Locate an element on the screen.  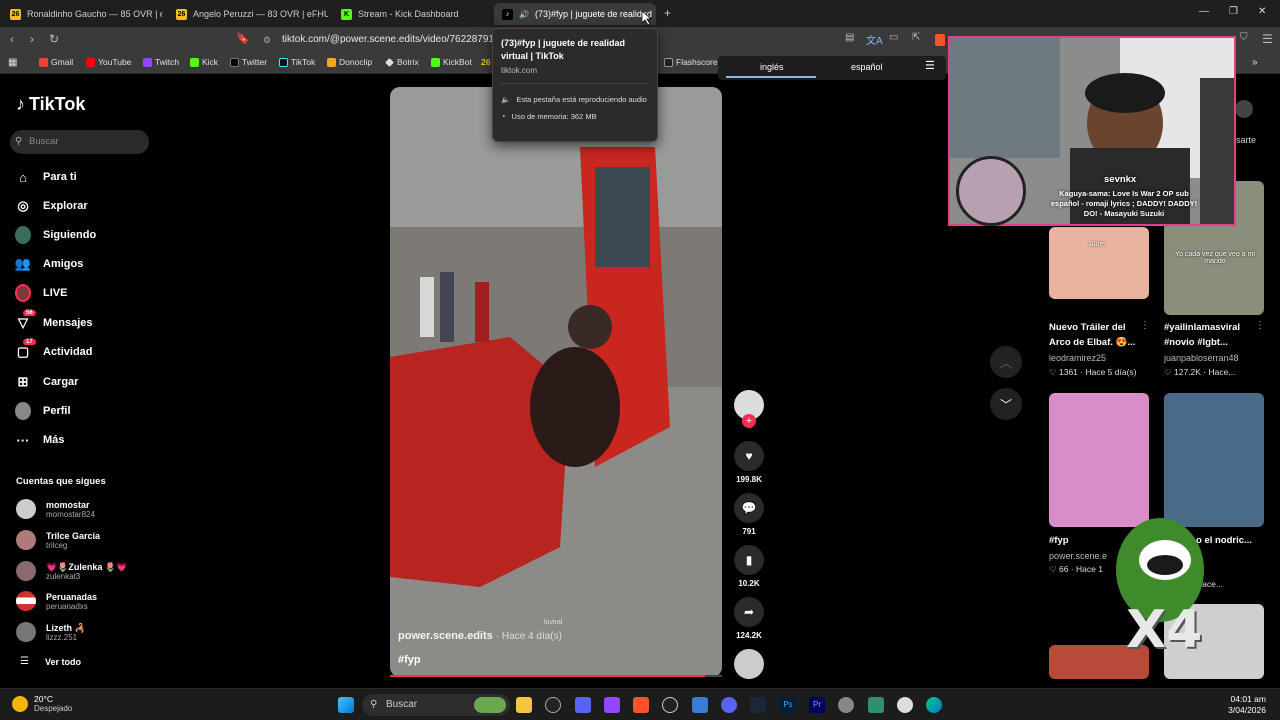
previous-video-button: ︿ is located at coordinates (1006, 362).